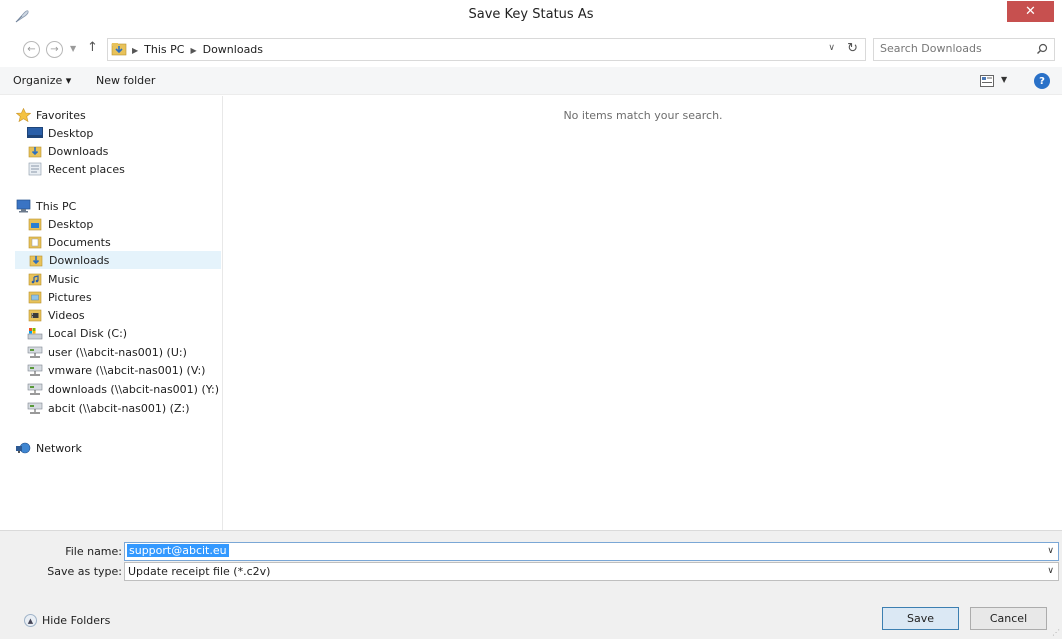 This screenshot has height=639, width=1062. I want to click on nav-fav-recent-places-label: Recent places, so click(86, 169).